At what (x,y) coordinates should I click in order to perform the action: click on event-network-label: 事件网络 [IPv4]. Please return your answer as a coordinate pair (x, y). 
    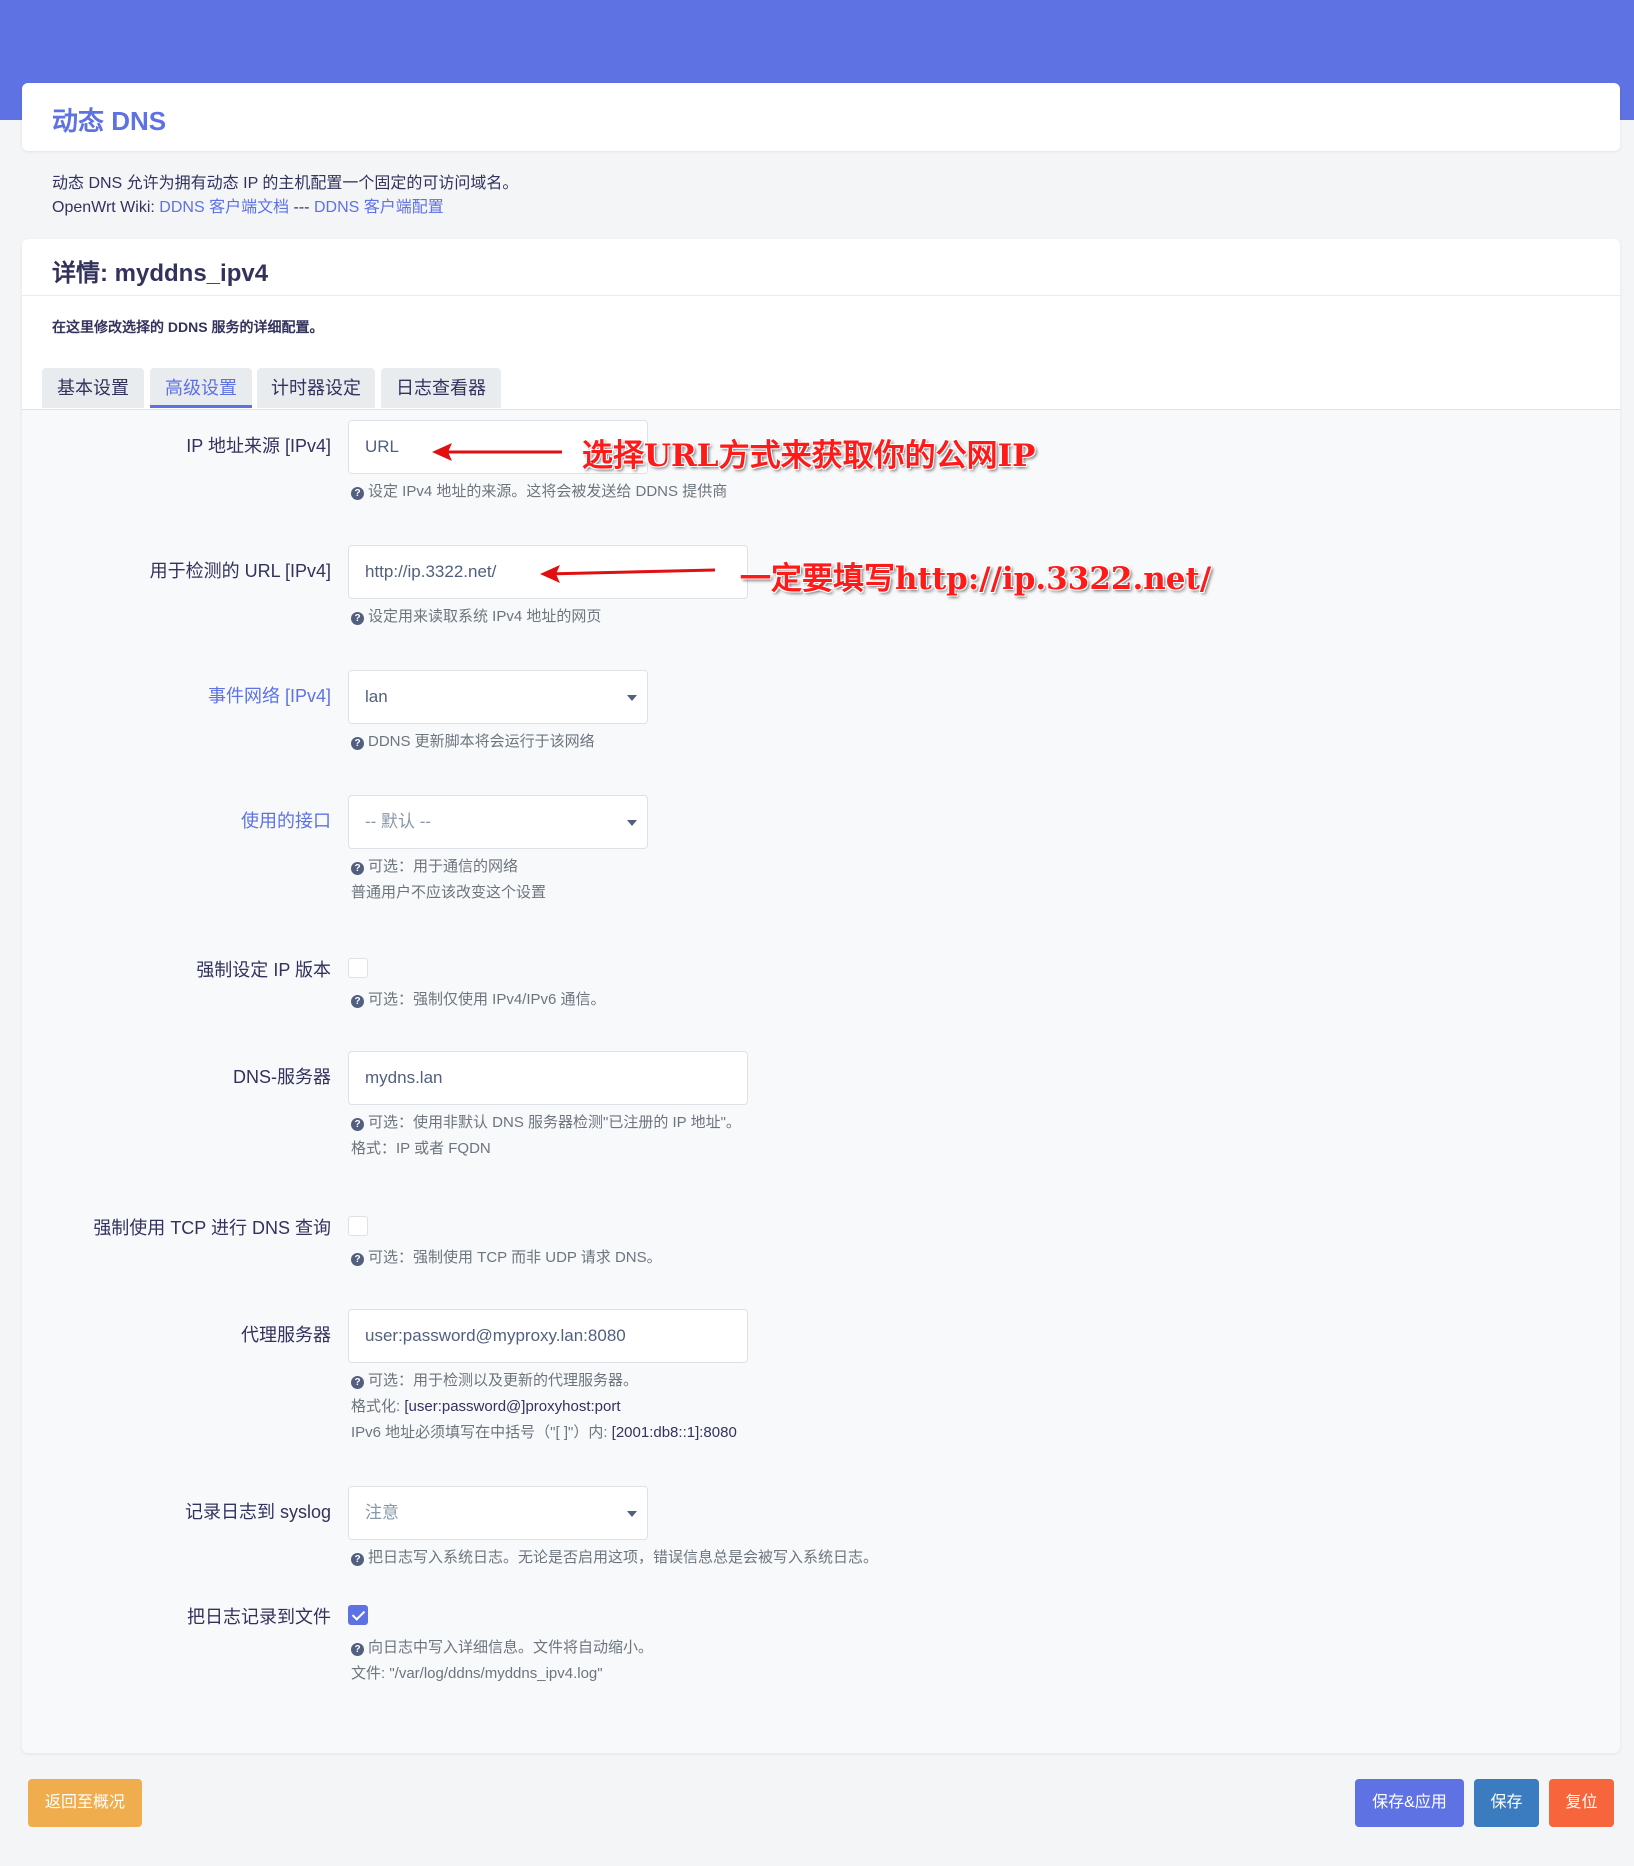
    Looking at the image, I should click on (269, 696).